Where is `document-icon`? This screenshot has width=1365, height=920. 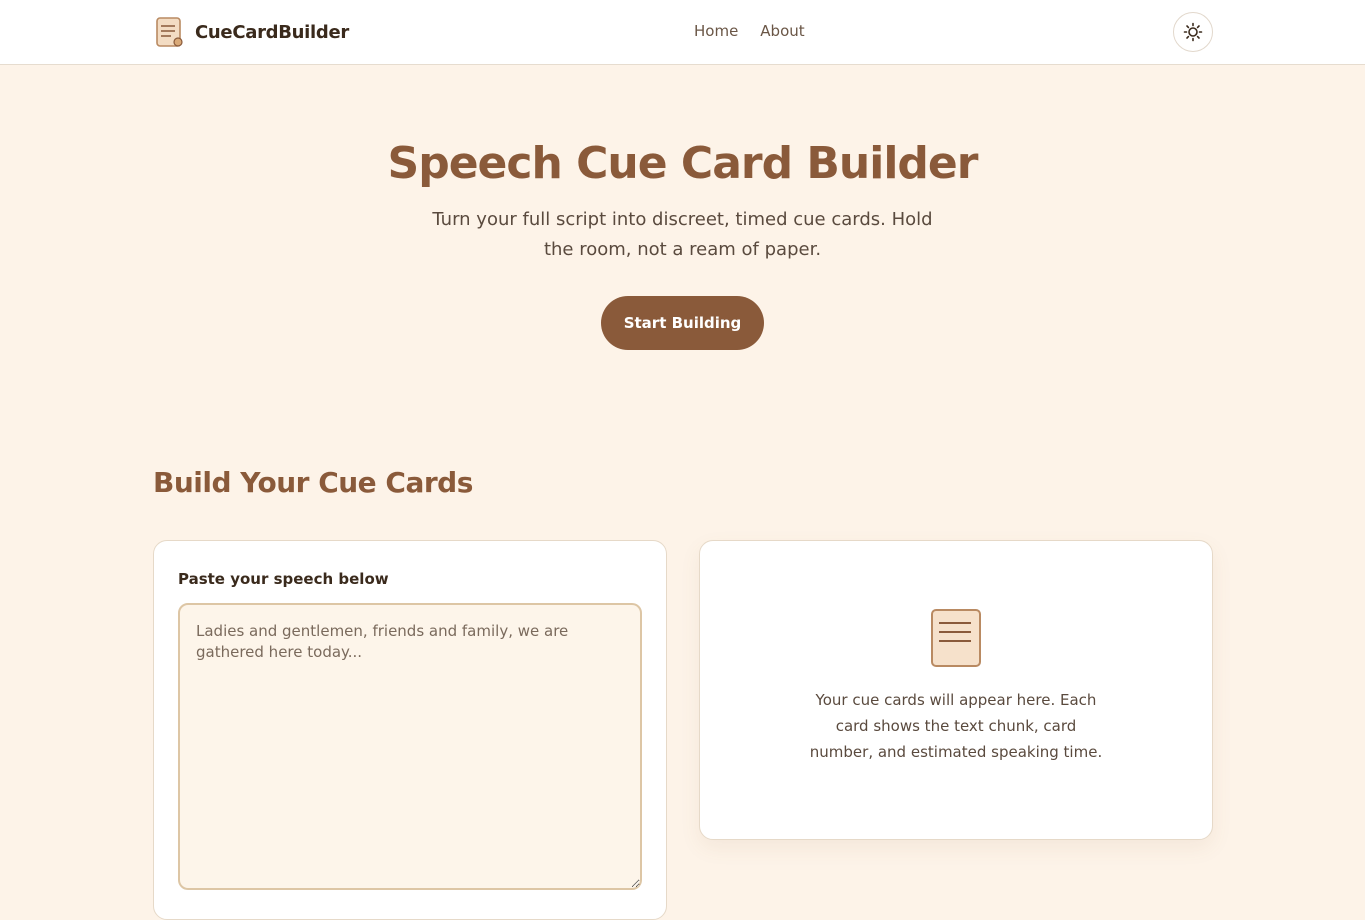
document-icon is located at coordinates (956, 638).